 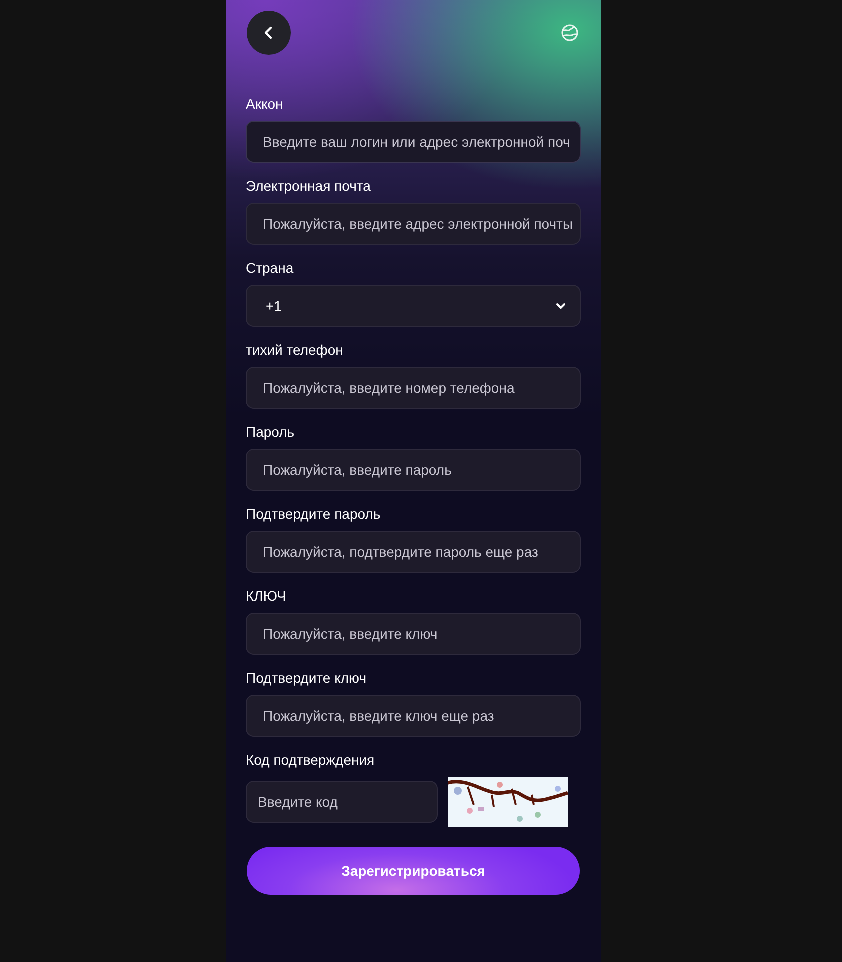 I want to click on country-select: +1, so click(x=413, y=306).